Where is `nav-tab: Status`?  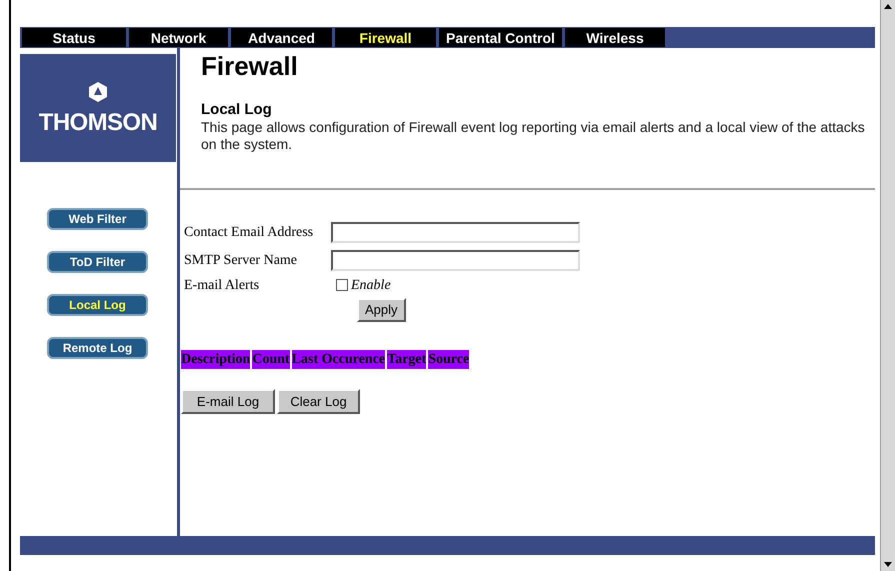
nav-tab: Status is located at coordinates (74, 37).